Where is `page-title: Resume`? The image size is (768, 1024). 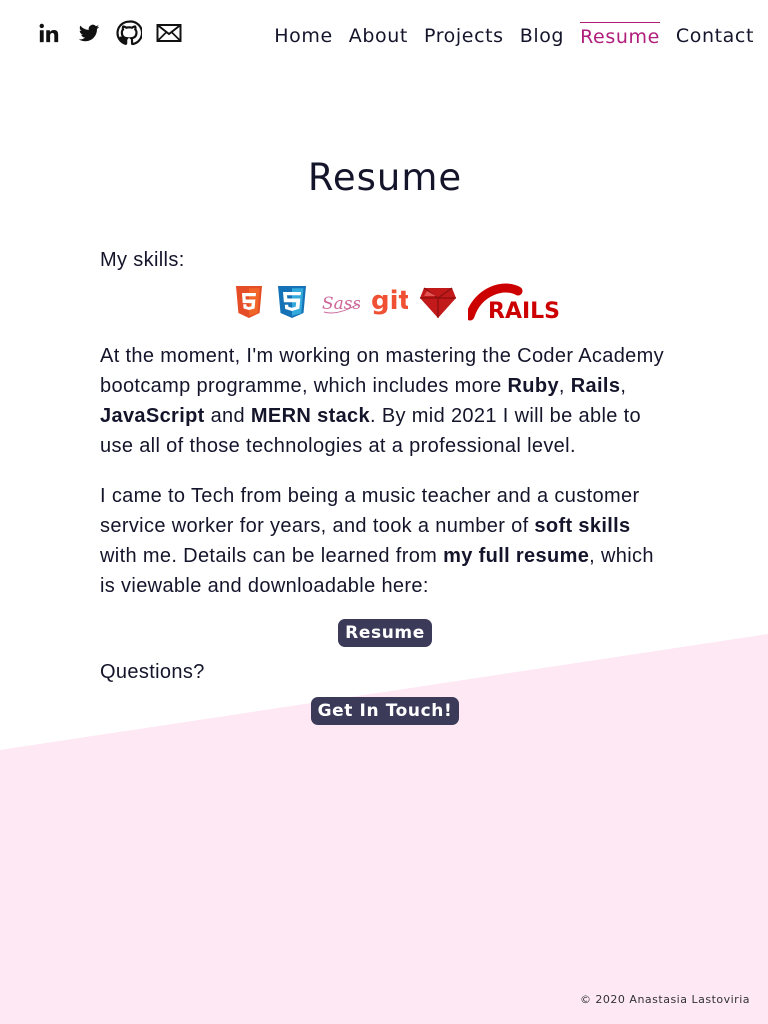
page-title: Resume is located at coordinates (385, 177).